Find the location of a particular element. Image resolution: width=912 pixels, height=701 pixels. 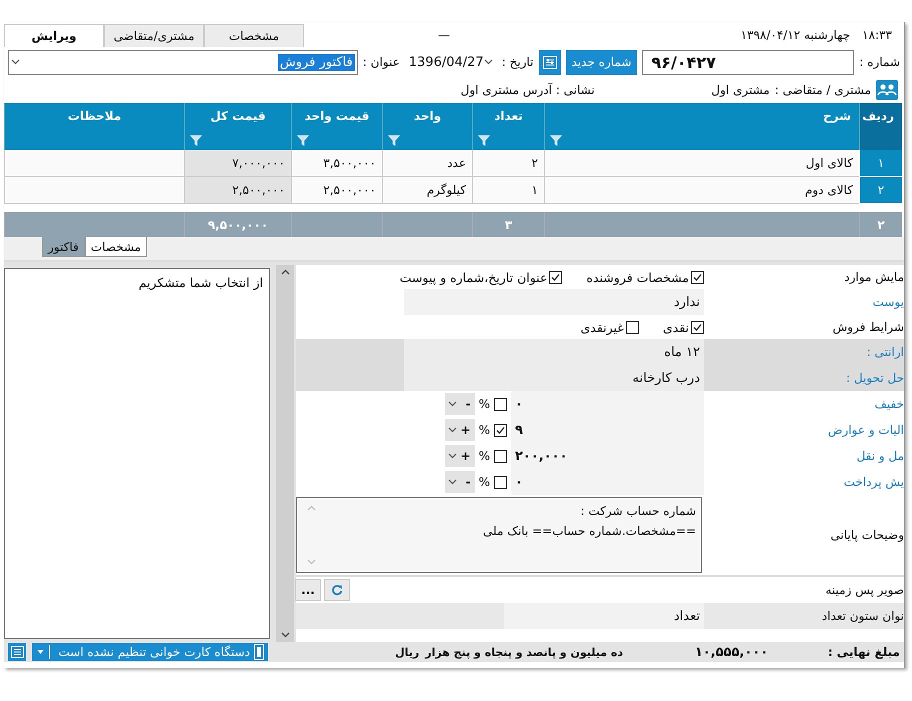

vertical-scrollbar is located at coordinates (285, 453).